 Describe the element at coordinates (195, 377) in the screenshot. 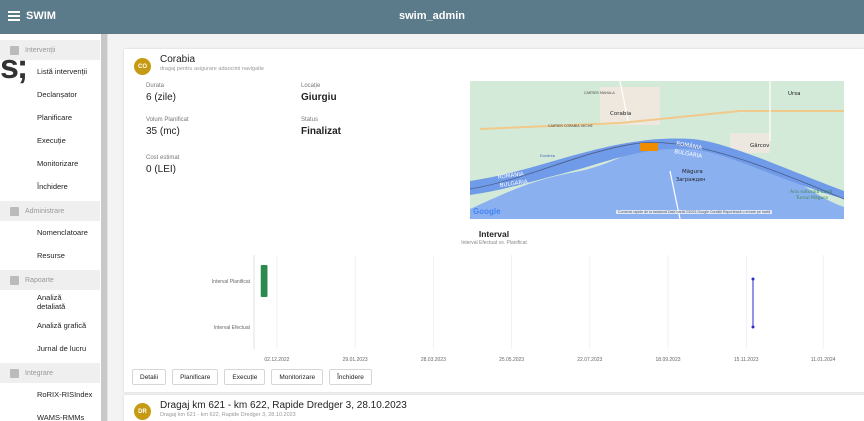

I see `planificare-button: Planificare` at that location.